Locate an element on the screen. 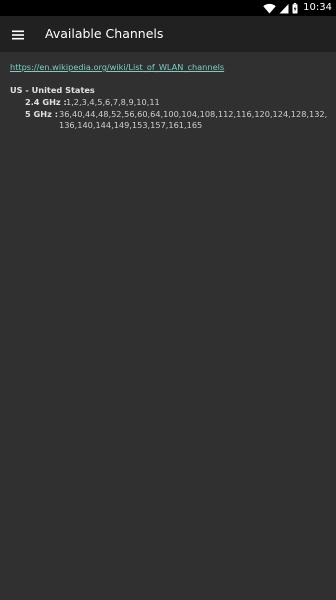  battery-icon is located at coordinates (295, 9).